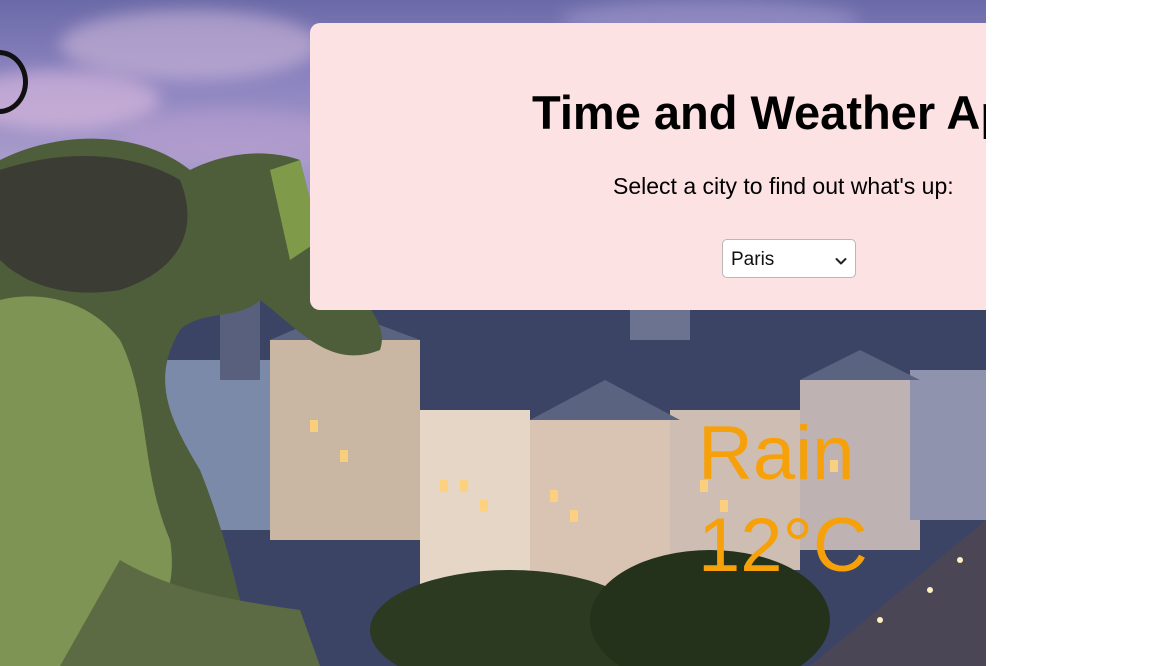  Describe the element at coordinates (789, 258) in the screenshot. I see `city-select: Paris` at that location.